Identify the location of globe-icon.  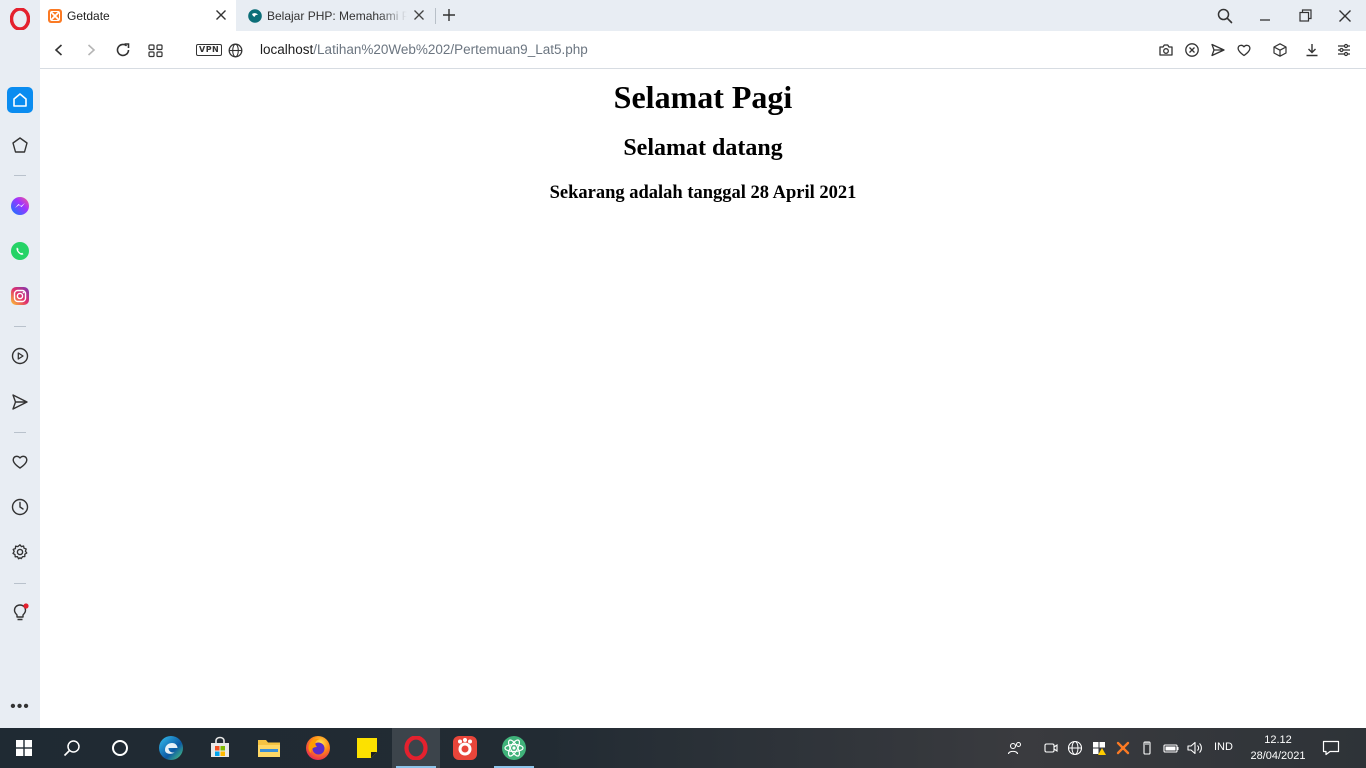
(235, 50).